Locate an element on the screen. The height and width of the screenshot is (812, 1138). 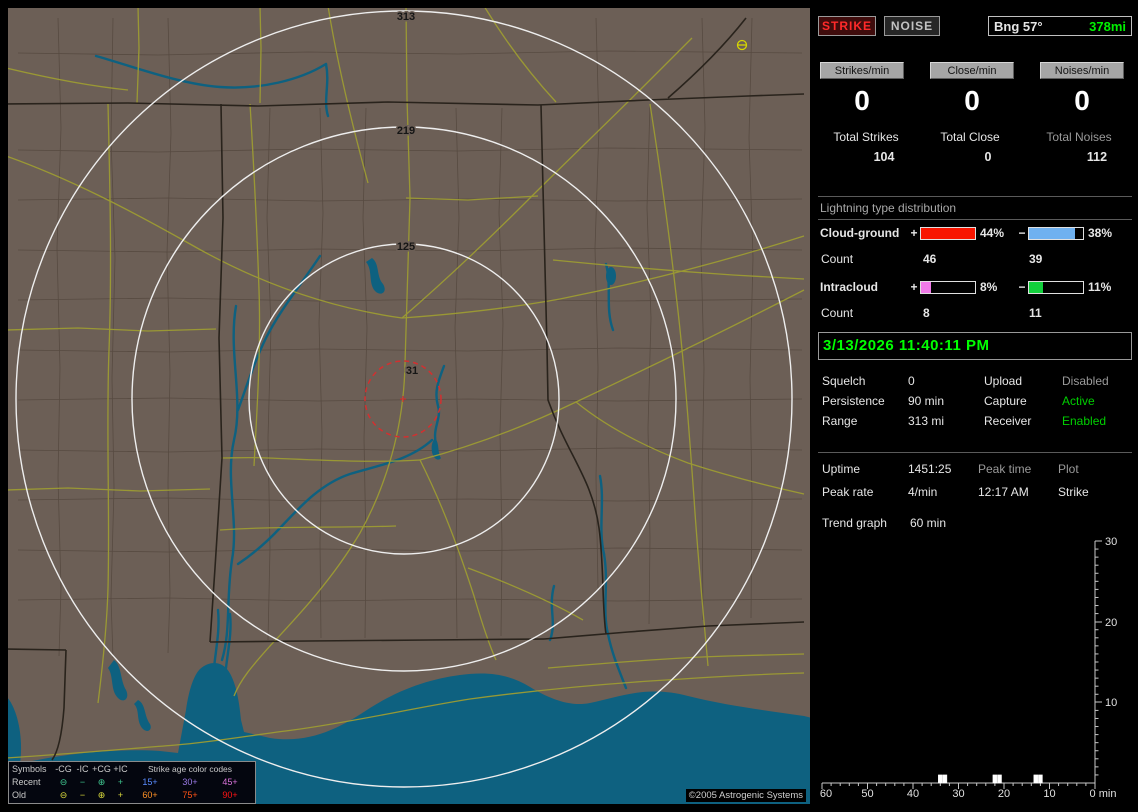
neg-ic-percent: 11% is located at coordinates (1100, 287).